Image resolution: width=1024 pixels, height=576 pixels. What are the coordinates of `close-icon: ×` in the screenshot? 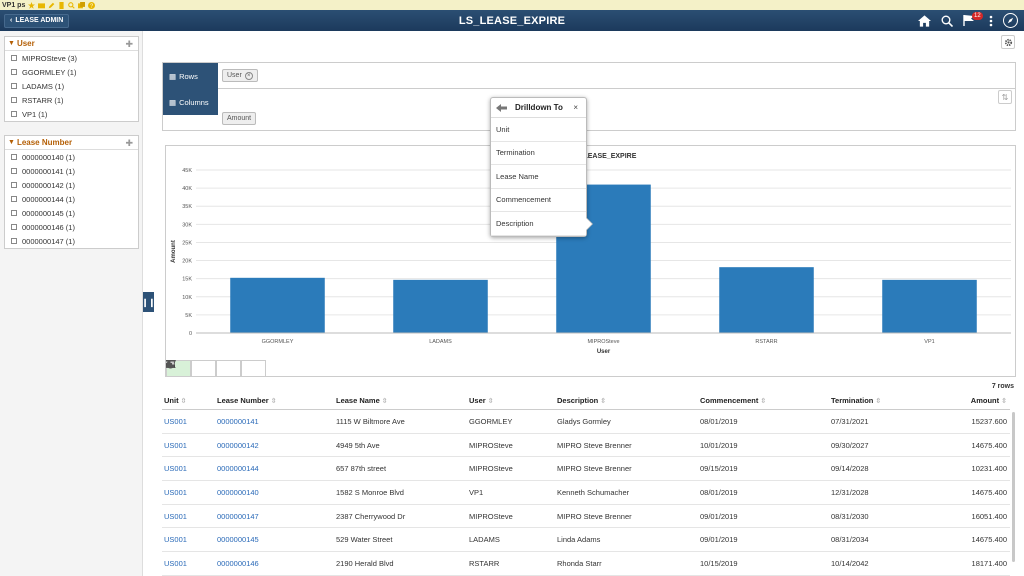 It's located at (575, 107).